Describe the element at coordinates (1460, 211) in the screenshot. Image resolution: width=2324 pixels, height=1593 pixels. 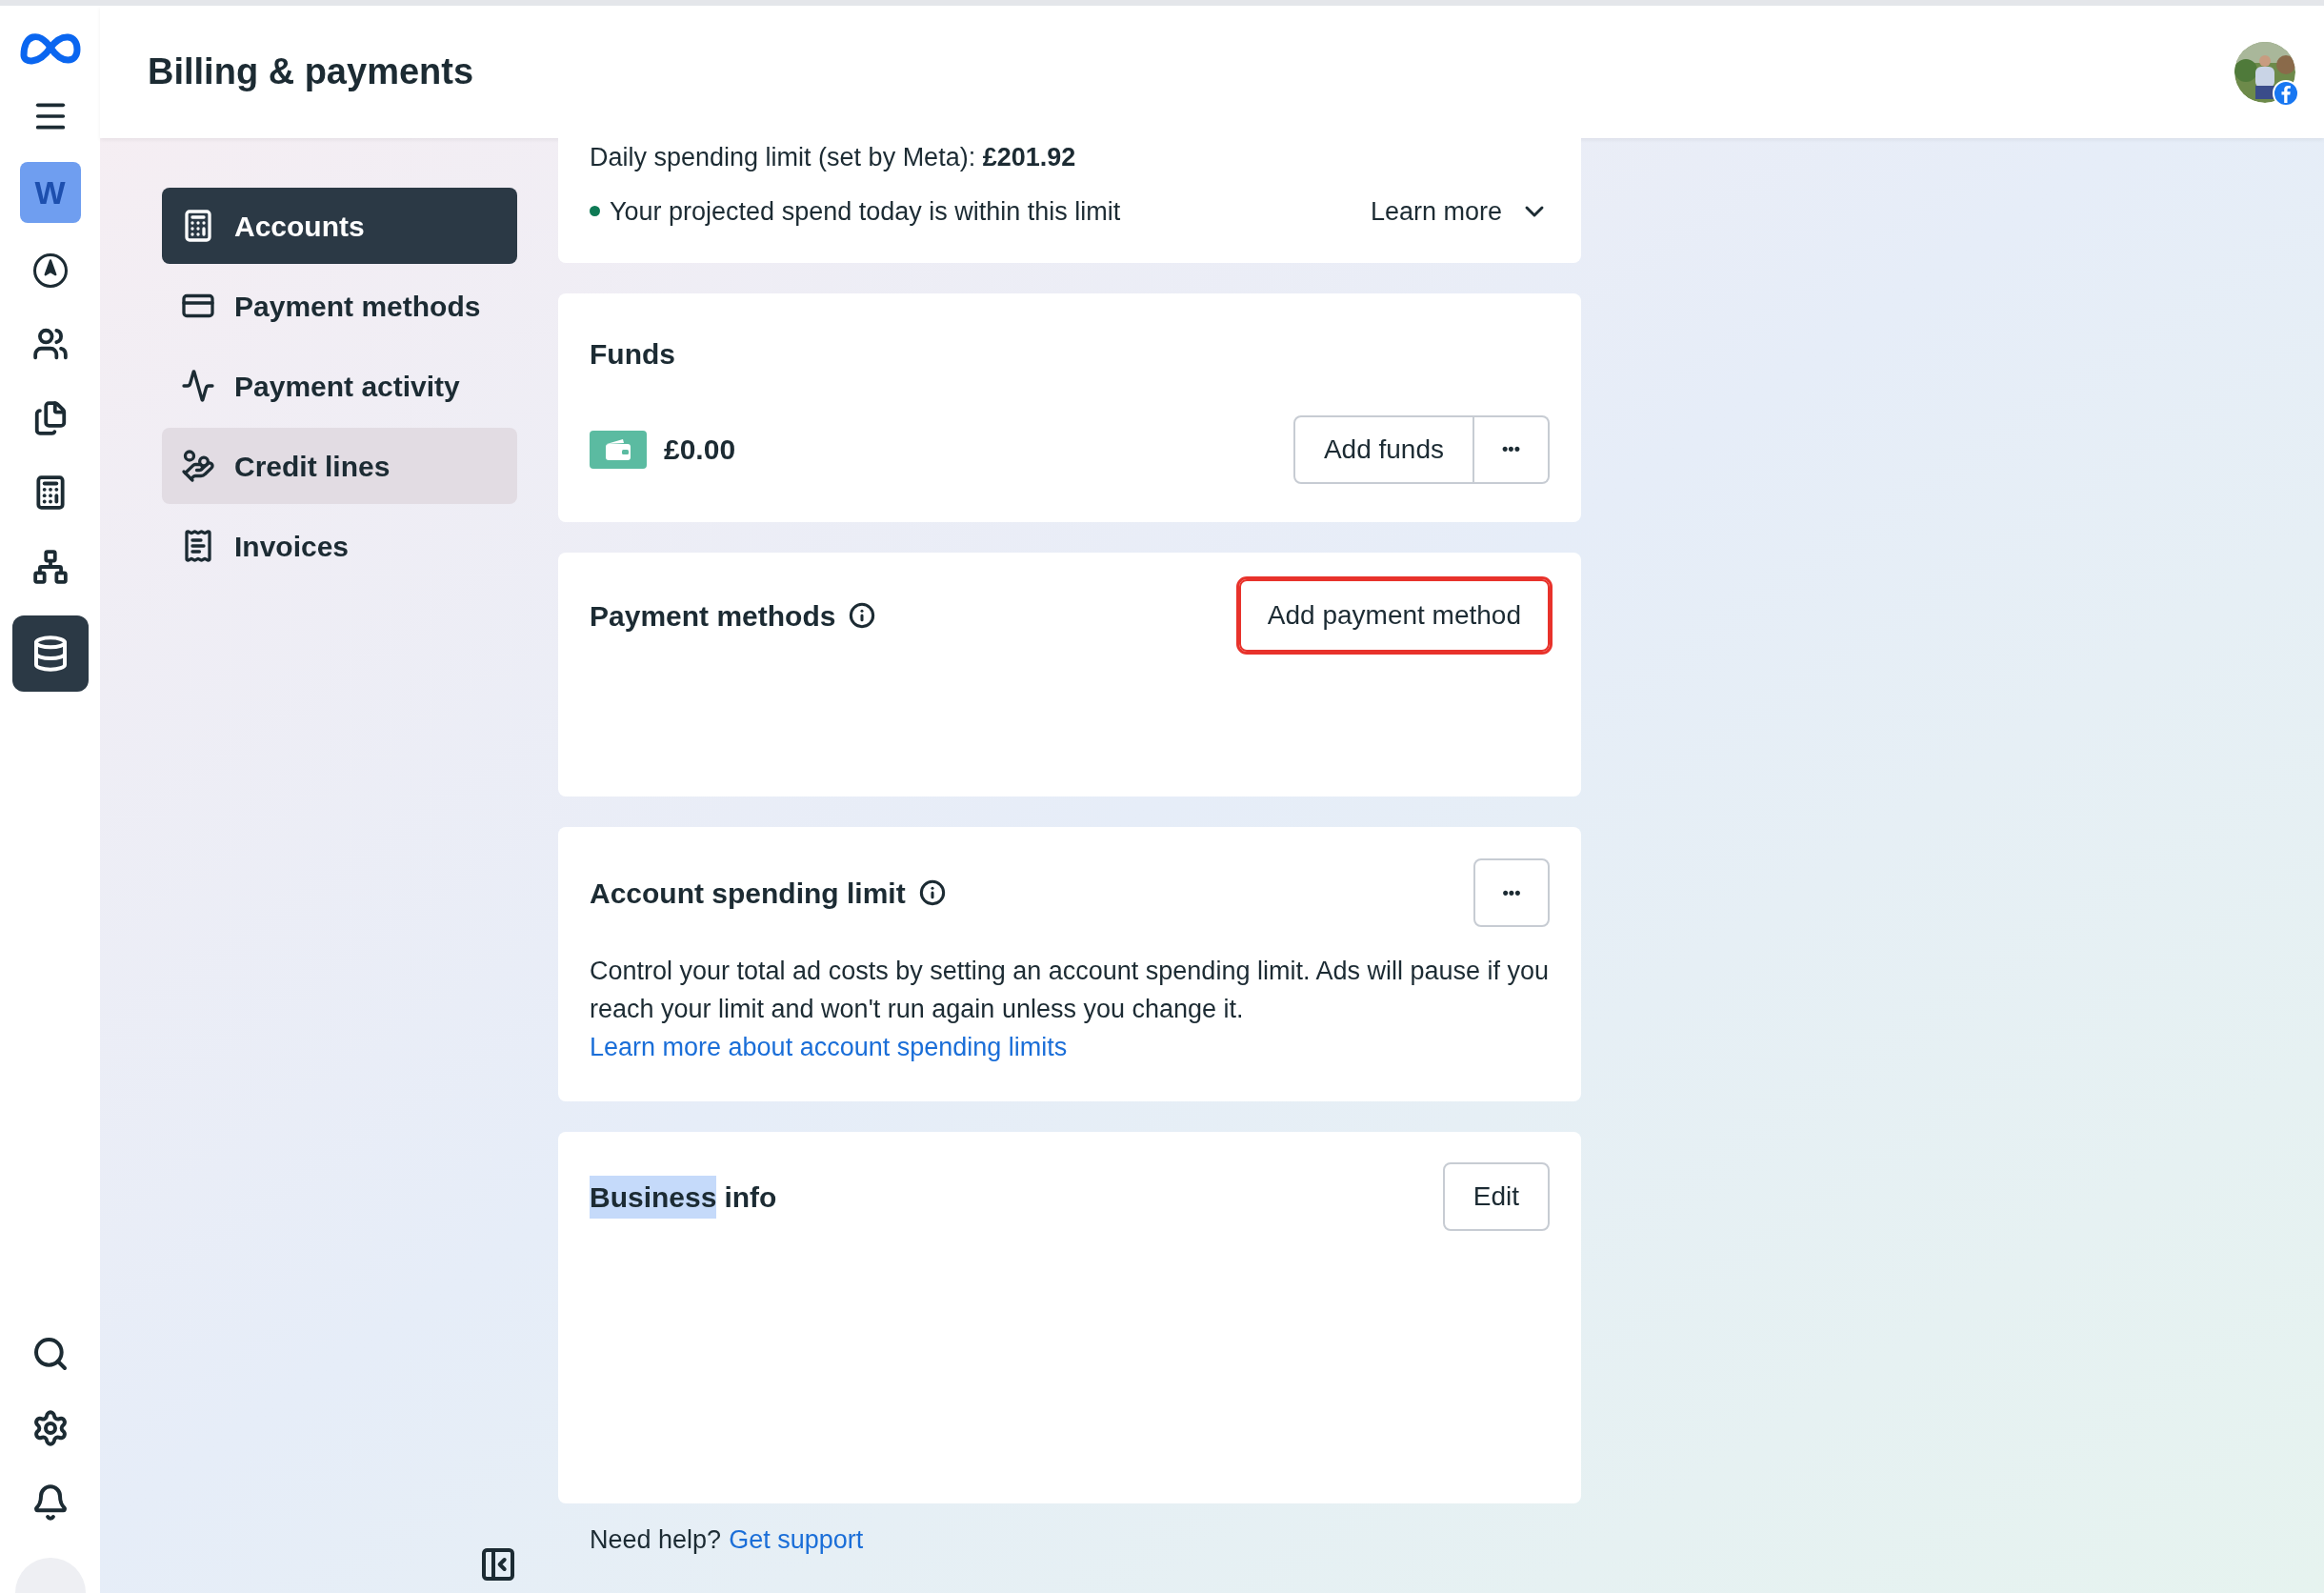
I see `learn-more-toggle: Learn more` at that location.